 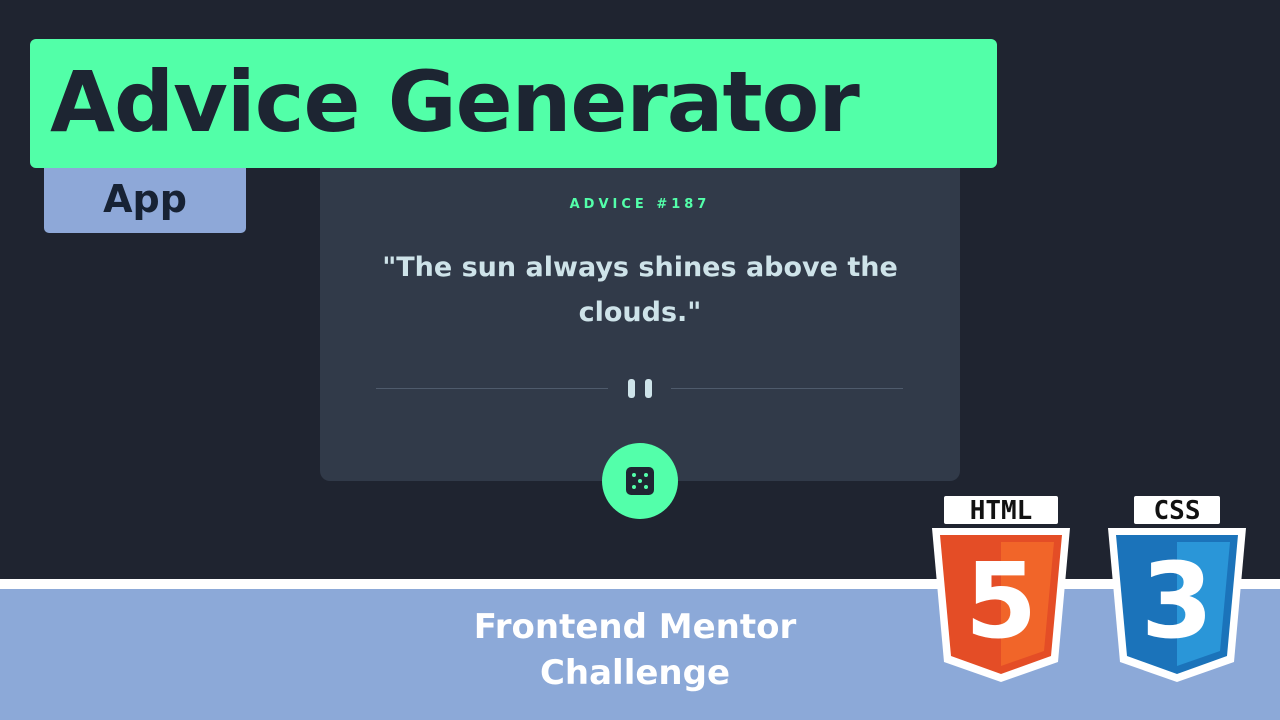 I want to click on footer-line-1: Frontend Mentor, so click(x=635, y=627).